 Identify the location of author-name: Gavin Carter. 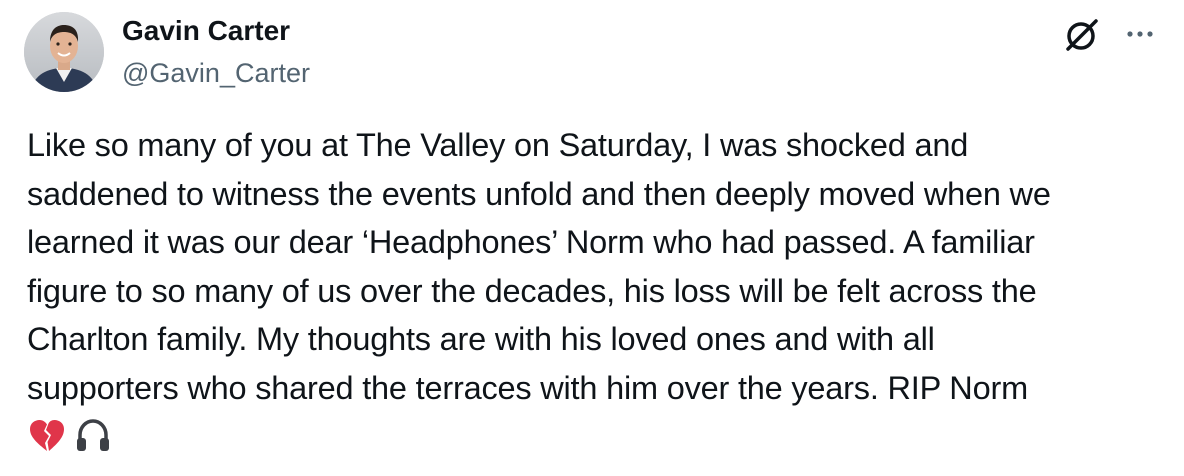
(206, 31).